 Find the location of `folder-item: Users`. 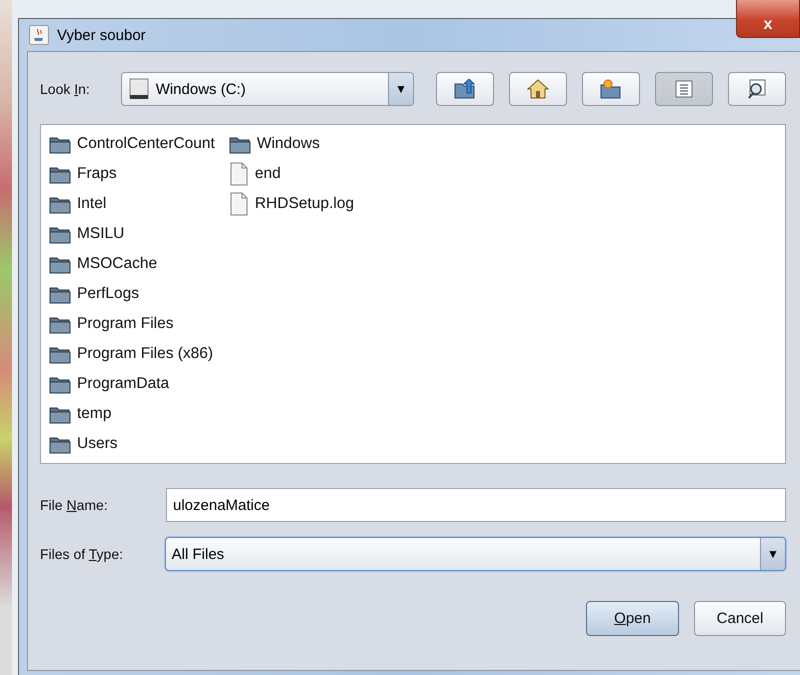

folder-item: Users is located at coordinates (132, 444).